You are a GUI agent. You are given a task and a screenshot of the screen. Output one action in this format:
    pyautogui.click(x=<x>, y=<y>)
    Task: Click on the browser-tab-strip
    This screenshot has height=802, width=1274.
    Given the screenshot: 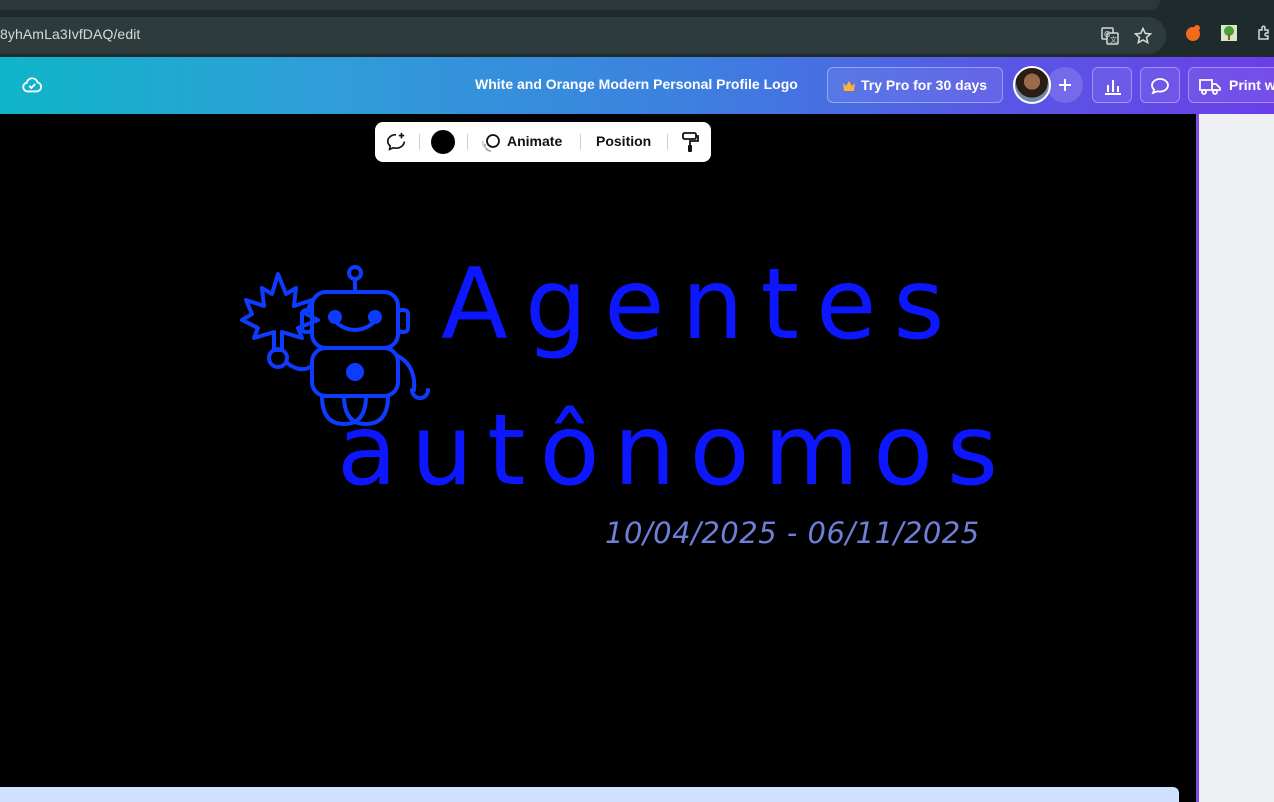 What is the action you would take?
    pyautogui.click(x=637, y=7)
    